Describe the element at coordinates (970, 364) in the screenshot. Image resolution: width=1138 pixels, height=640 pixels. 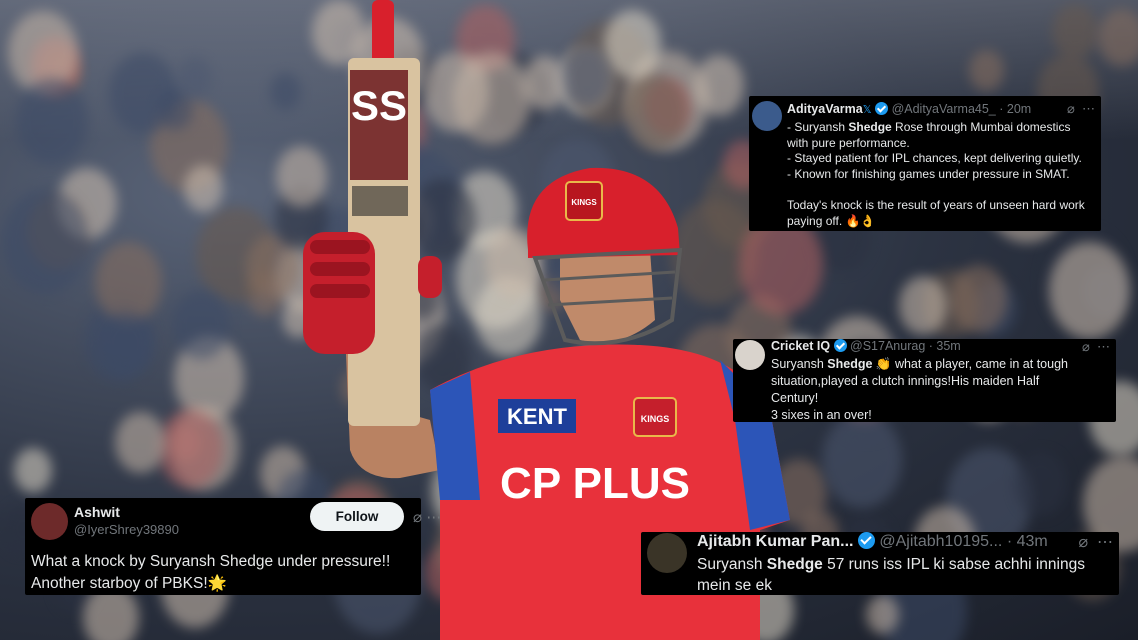
I see `tweet-text: 👏 what a player, came in at tough` at that location.